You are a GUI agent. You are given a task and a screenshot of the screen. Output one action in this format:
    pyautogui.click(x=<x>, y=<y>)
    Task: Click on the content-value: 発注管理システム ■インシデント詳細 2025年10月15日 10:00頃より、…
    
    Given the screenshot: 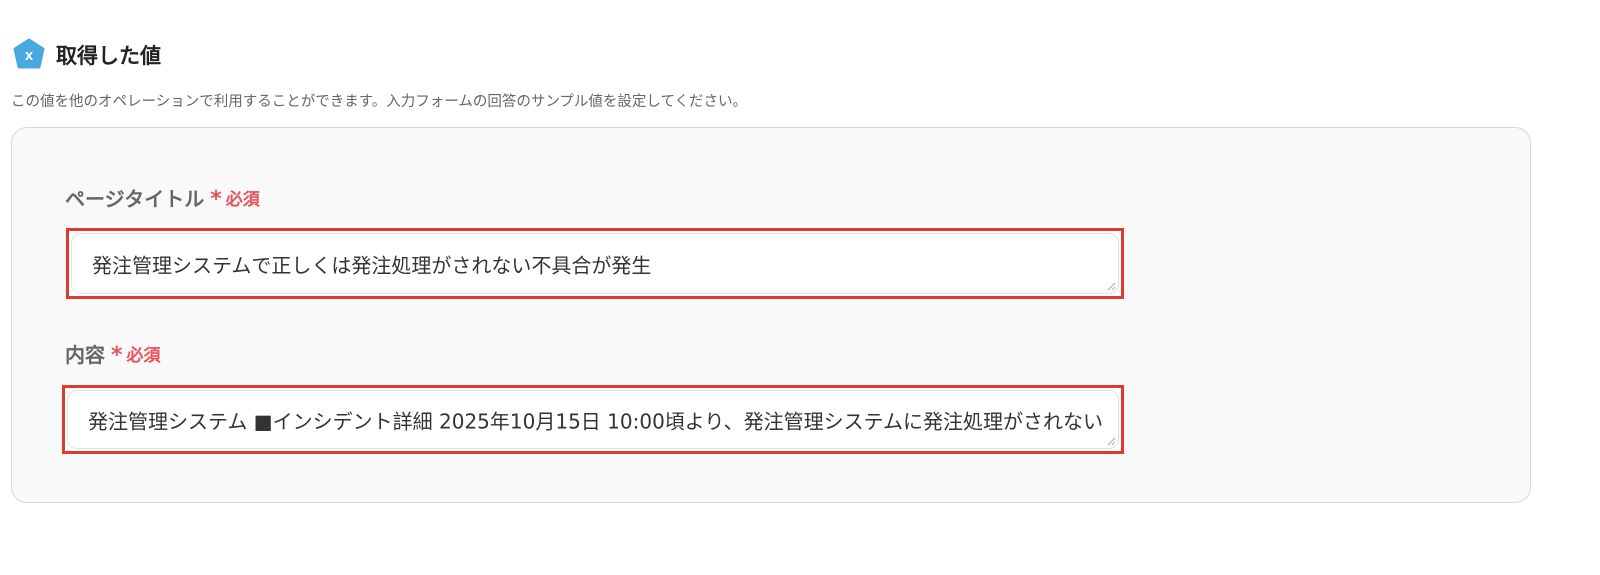 What is the action you would take?
    pyautogui.click(x=596, y=421)
    